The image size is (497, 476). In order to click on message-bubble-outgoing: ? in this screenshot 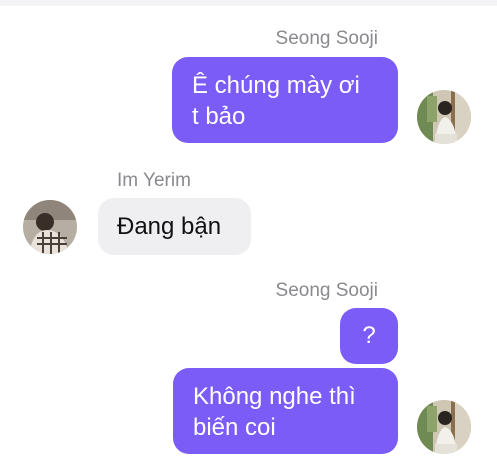, I will do `click(369, 336)`.